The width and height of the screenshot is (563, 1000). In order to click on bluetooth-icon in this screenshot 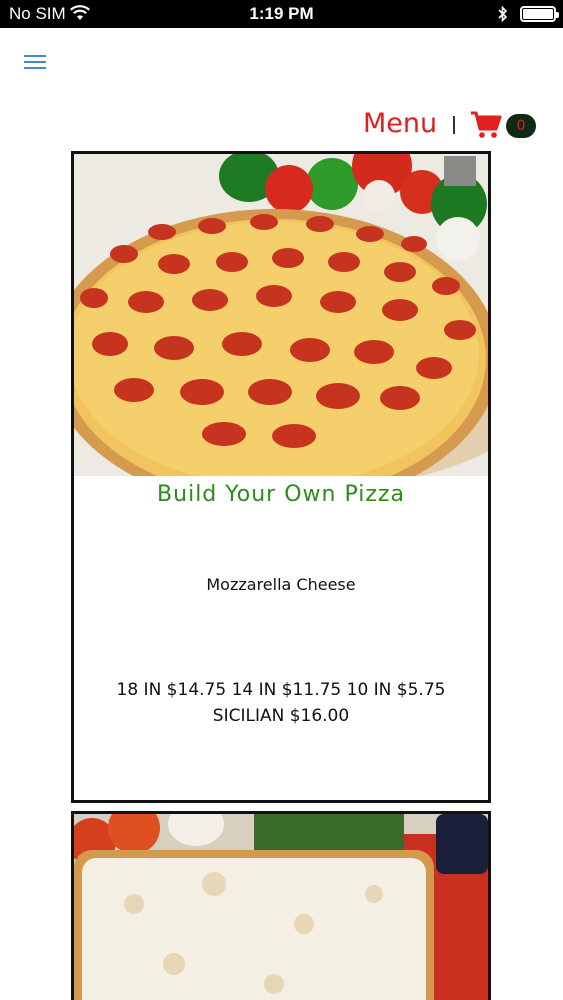, I will do `click(503, 16)`.